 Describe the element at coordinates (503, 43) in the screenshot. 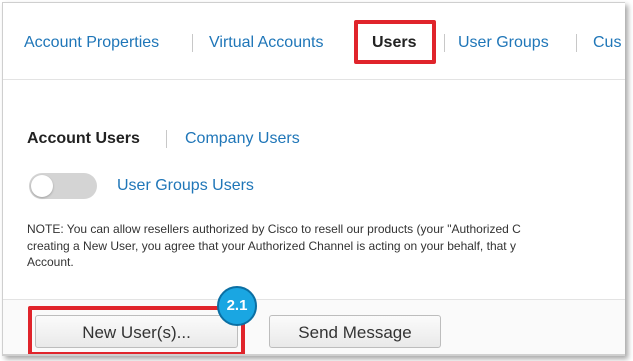

I see `tab-user-groups: User Groups` at that location.